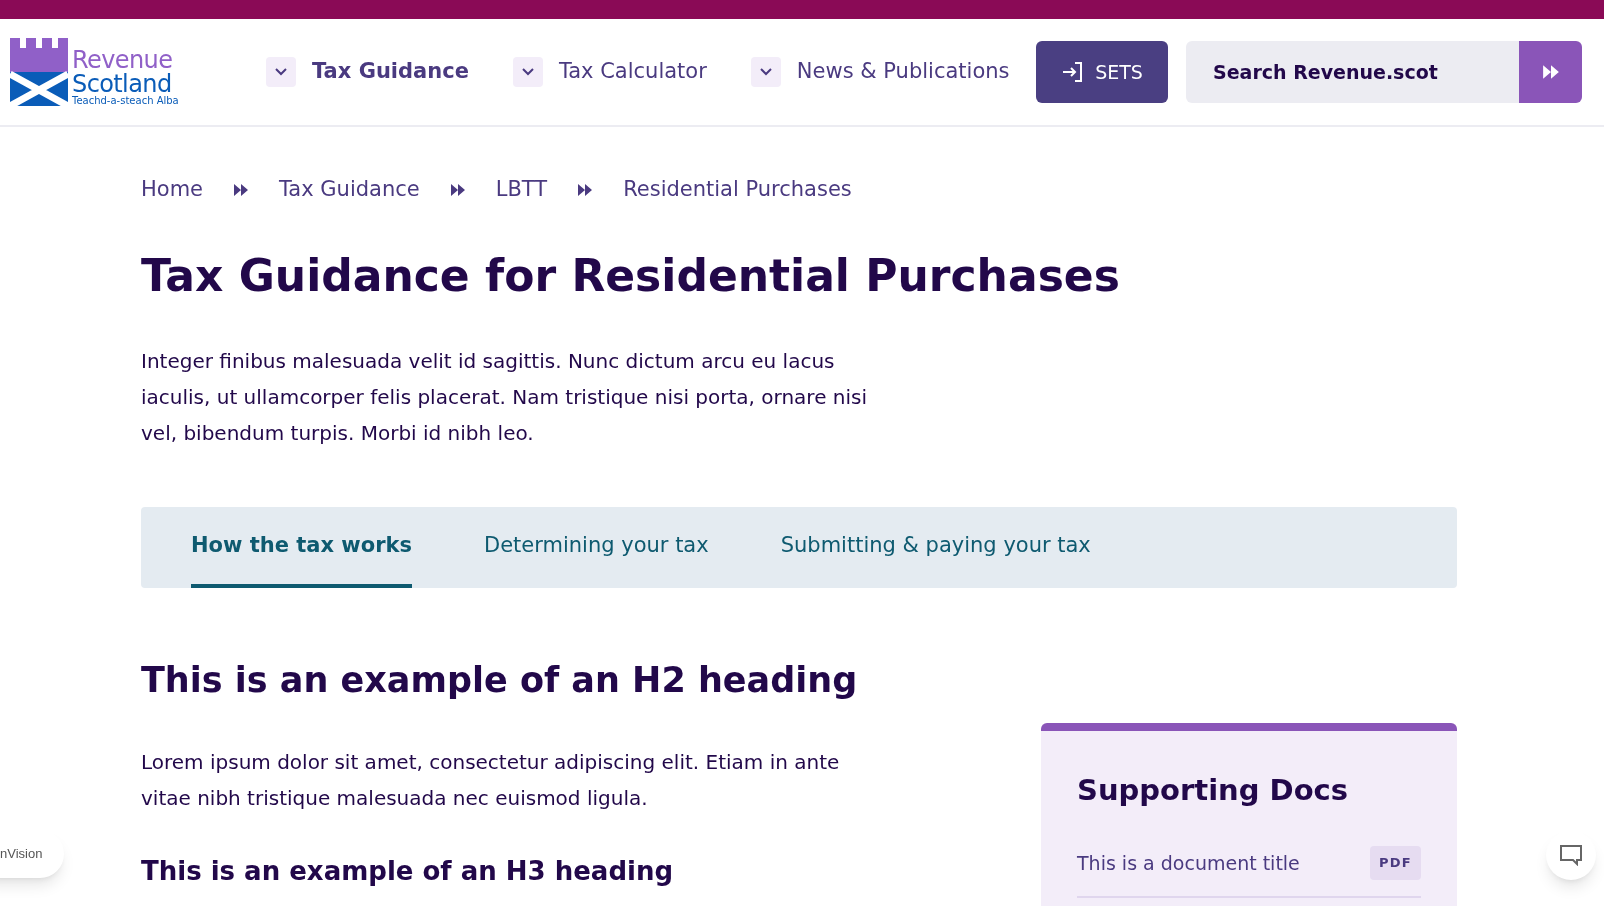 This screenshot has width=1604, height=906. What do you see at coordinates (32, 854) in the screenshot?
I see `floating-badge: nVision` at bounding box center [32, 854].